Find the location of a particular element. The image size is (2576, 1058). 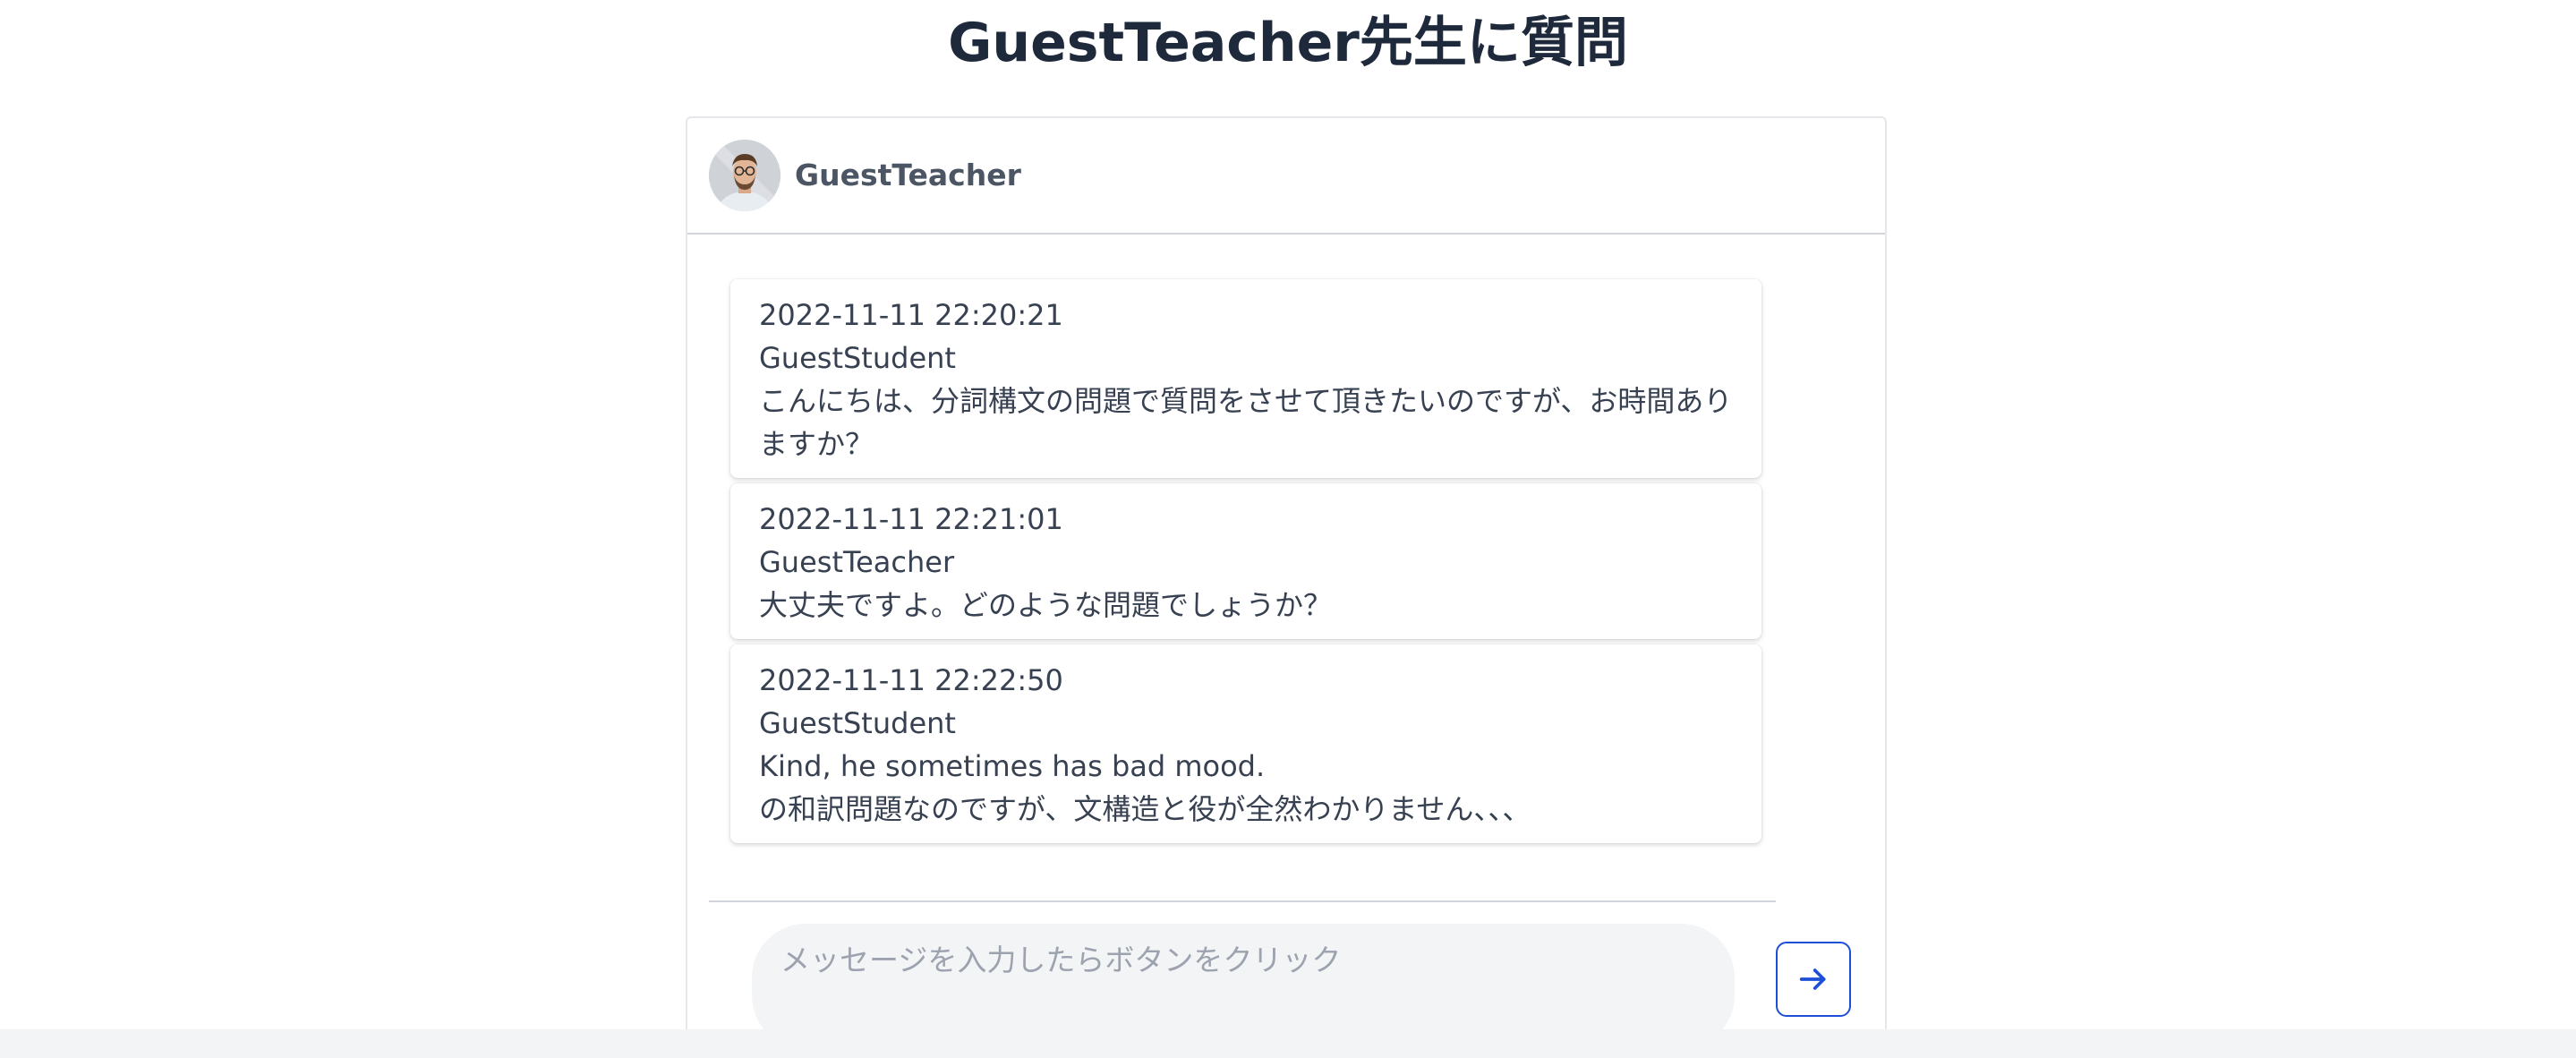

composer-divider is located at coordinates (1242, 901).